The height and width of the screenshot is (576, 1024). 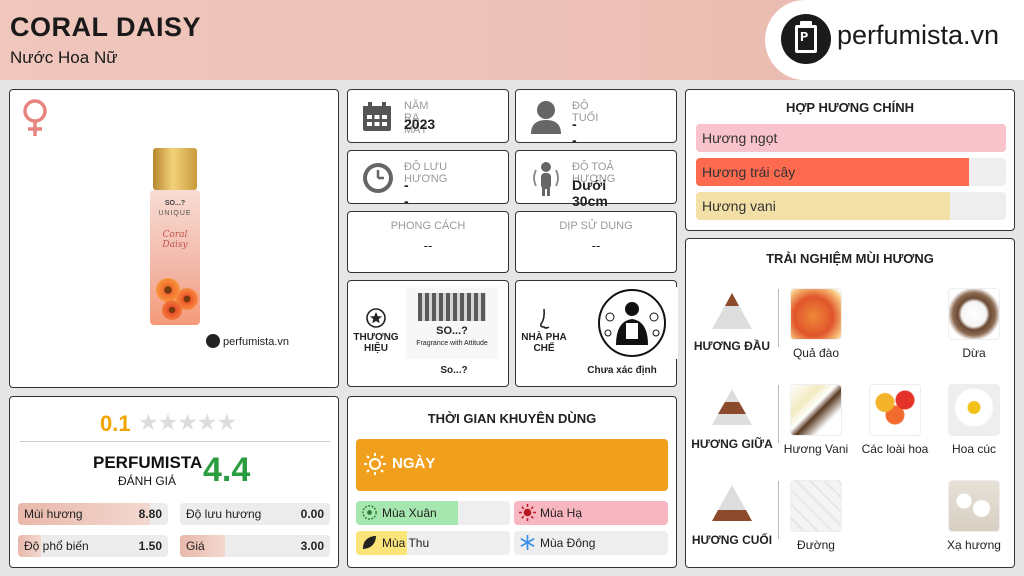 I want to click on nose-icon, so click(x=545, y=318).